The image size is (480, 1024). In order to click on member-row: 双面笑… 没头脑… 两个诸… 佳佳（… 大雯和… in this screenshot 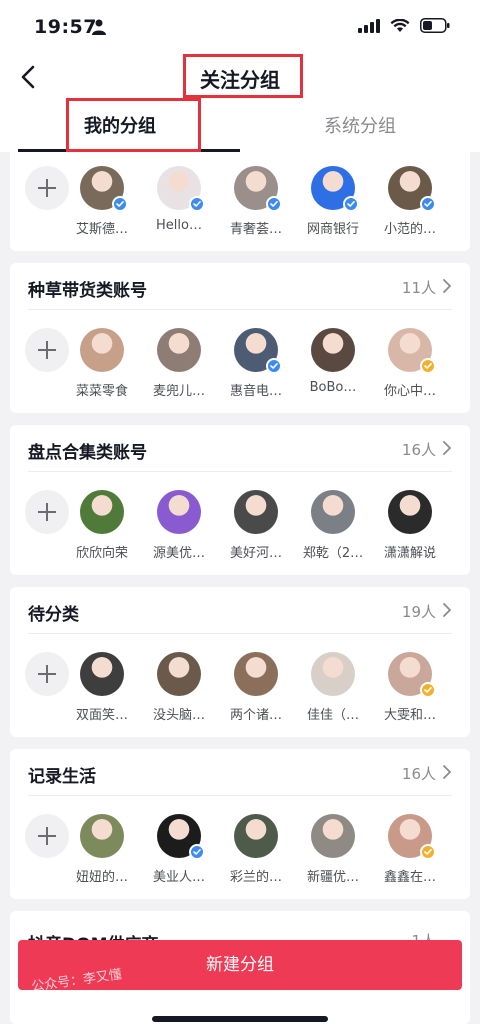, I will do `click(240, 693)`.